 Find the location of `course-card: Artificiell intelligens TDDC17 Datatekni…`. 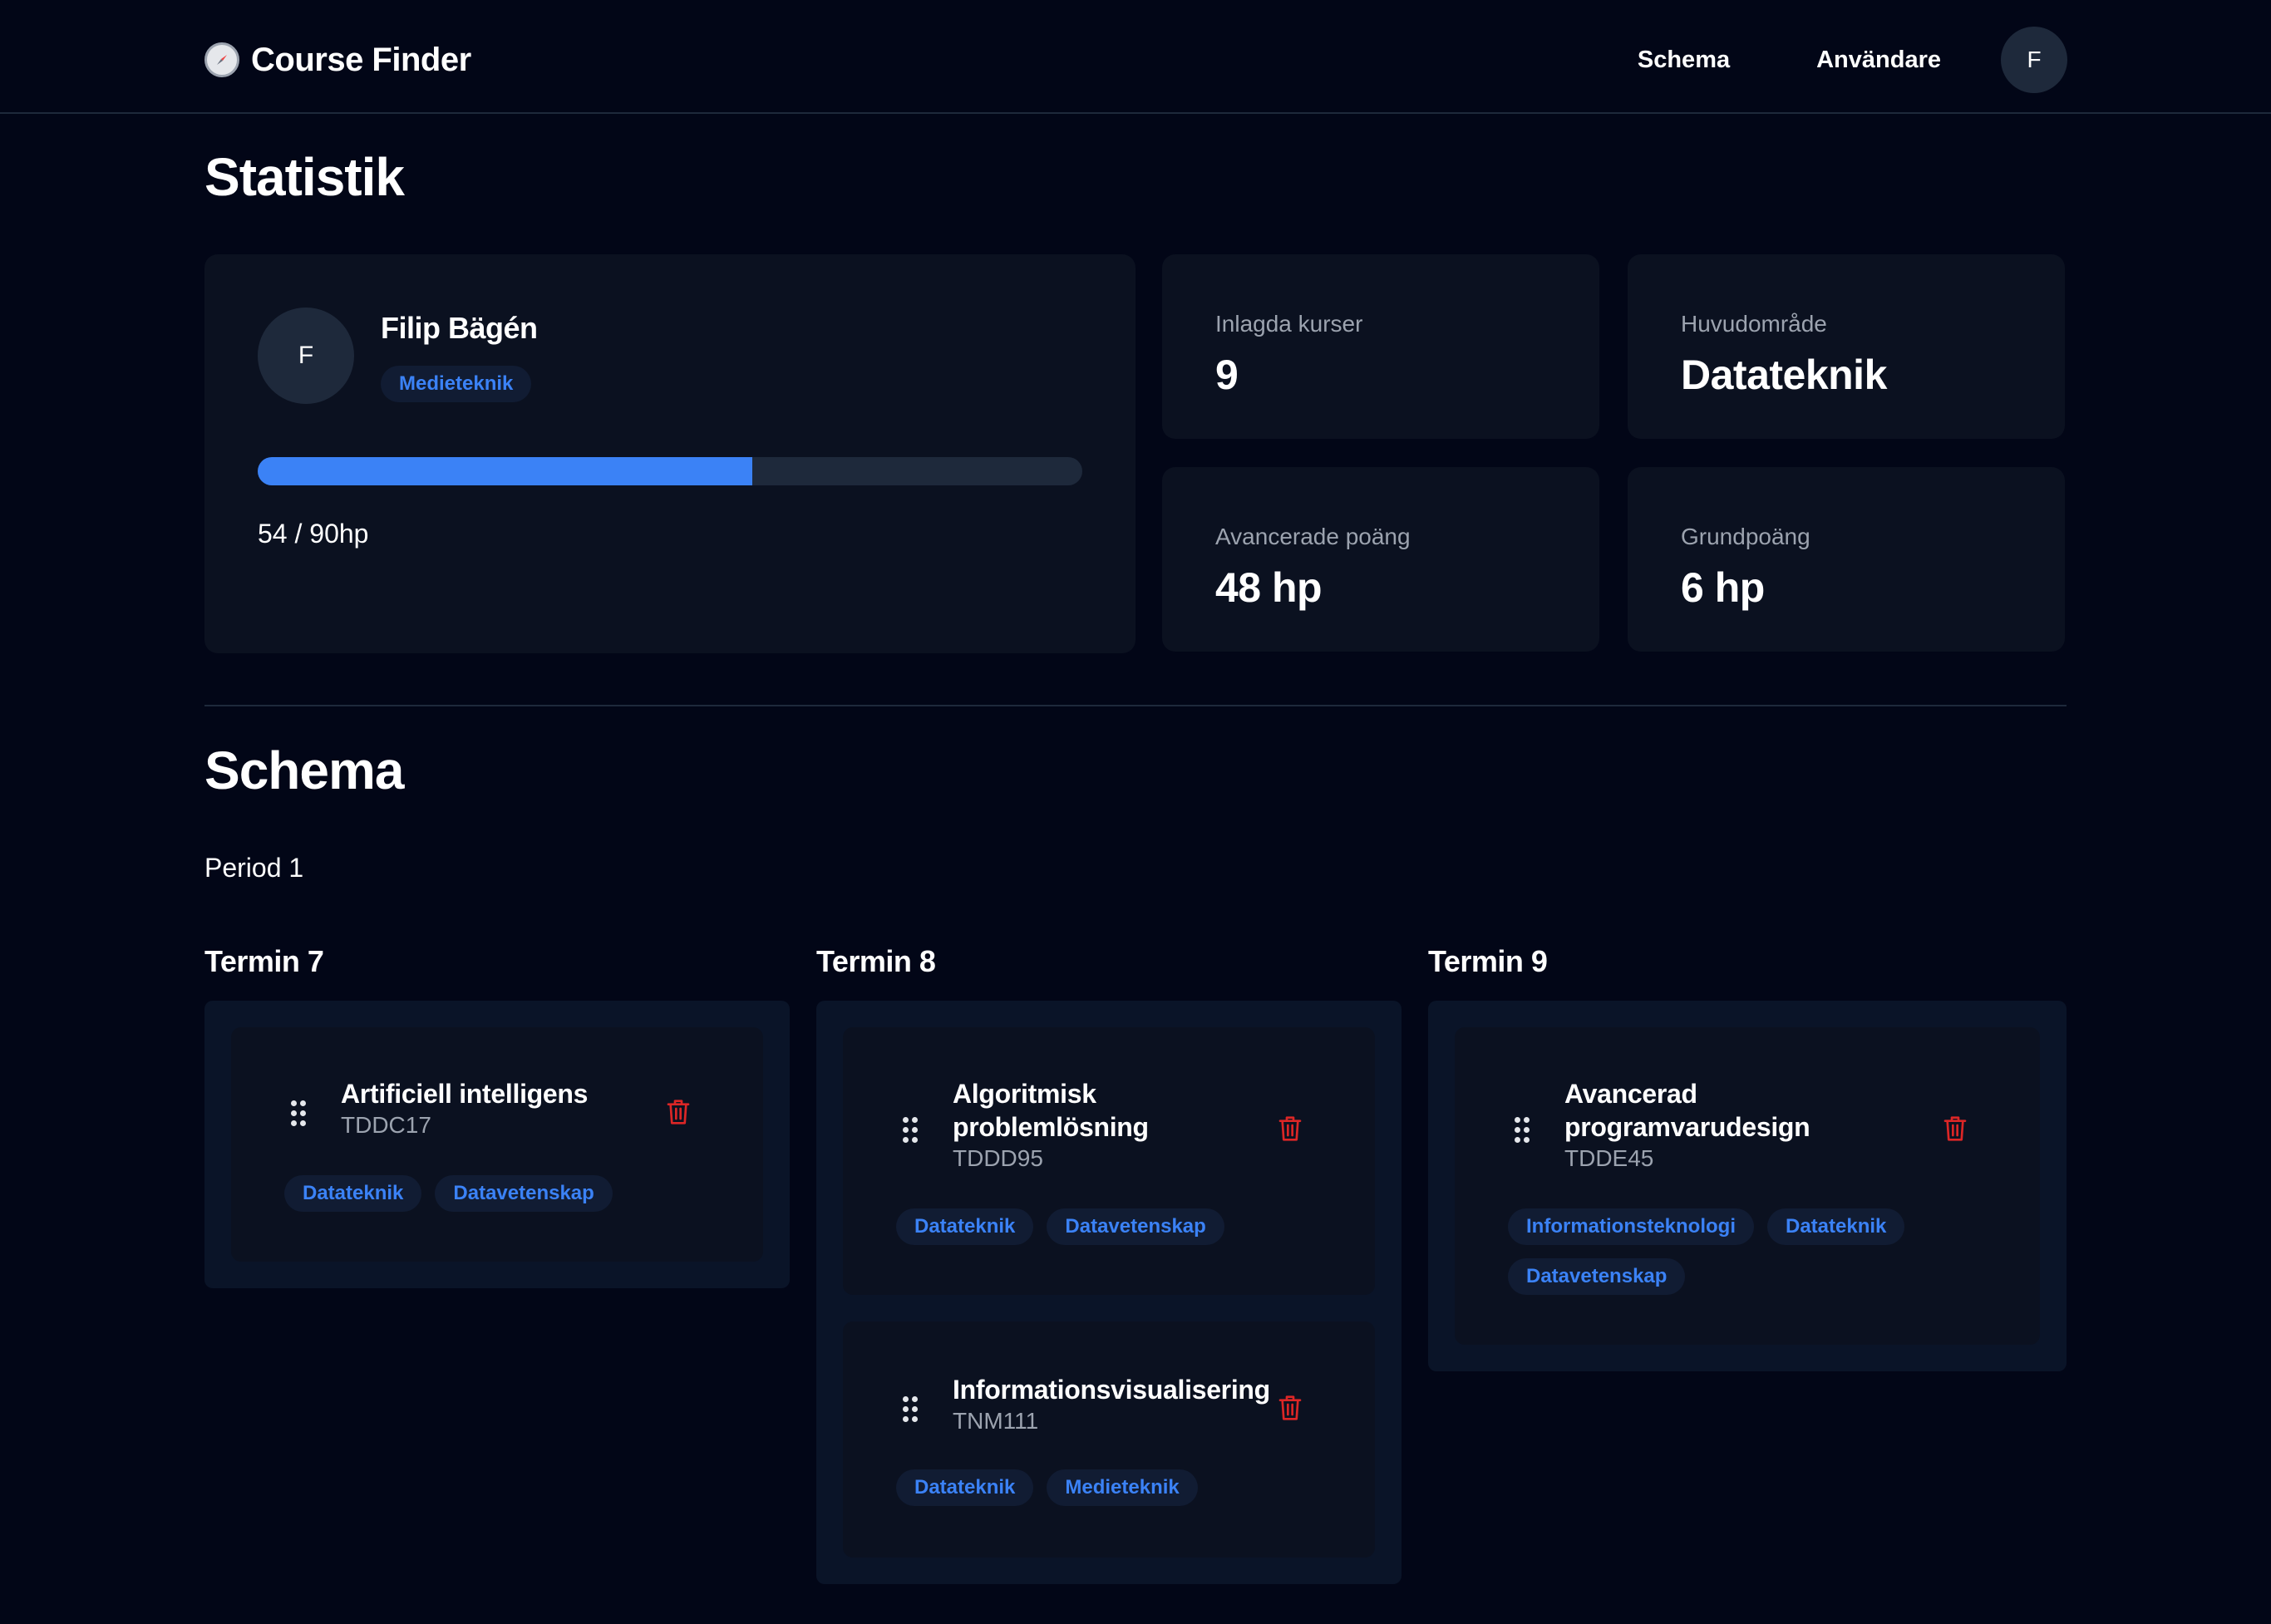

course-card: Artificiell intelligens TDDC17 Datatekni… is located at coordinates (497, 1144).